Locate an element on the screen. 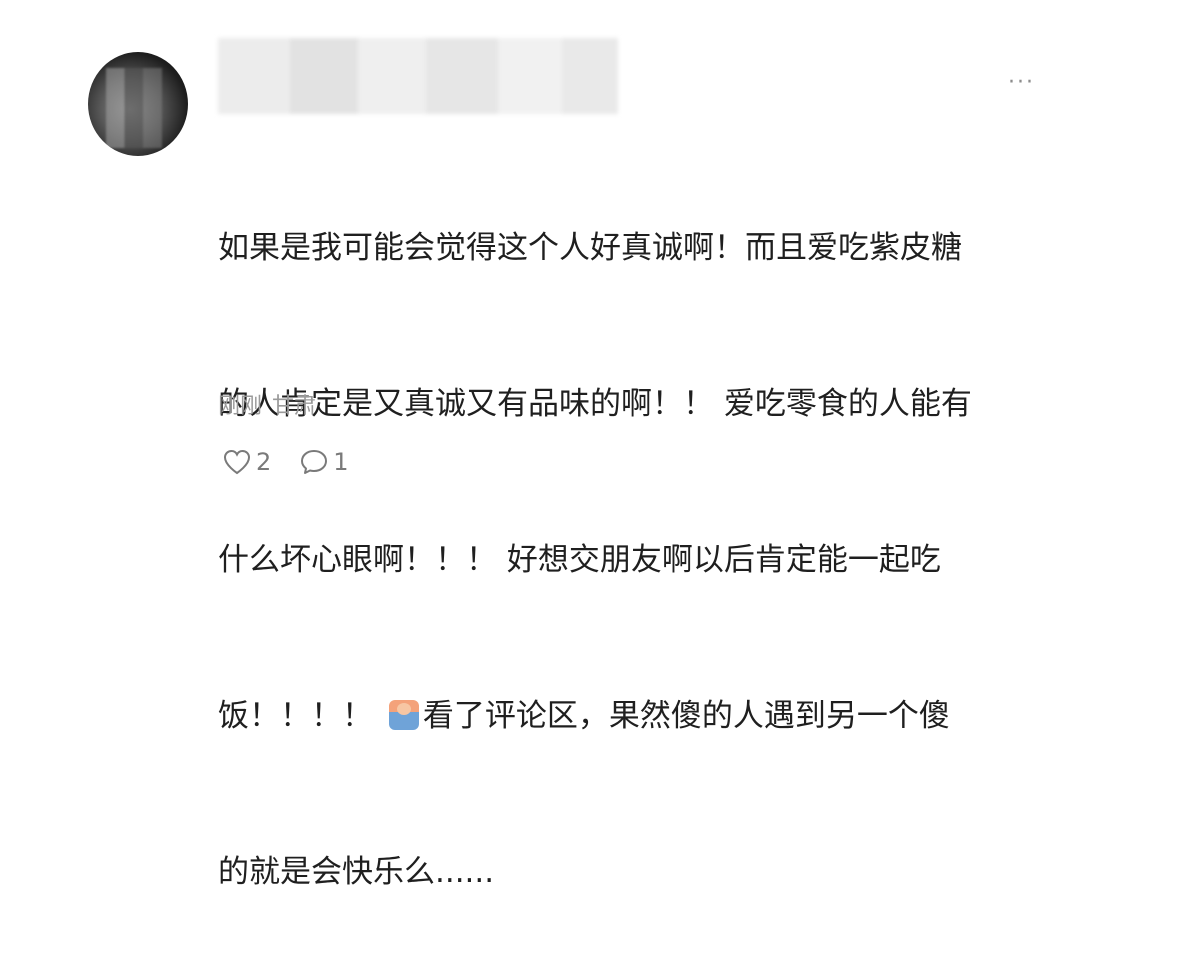 The height and width of the screenshot is (972, 1200). like-count: 2 is located at coordinates (264, 462).